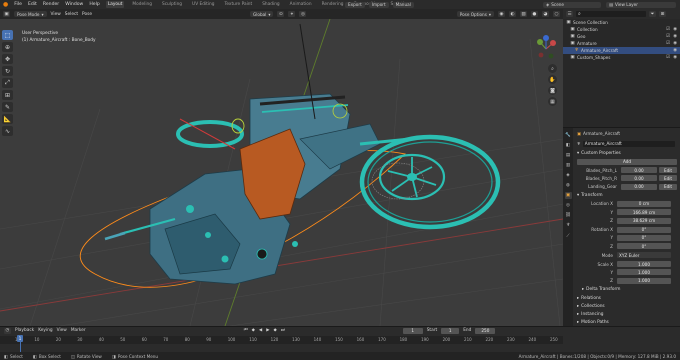  Describe the element at coordinates (627, 153) in the screenshot. I see `custom-properties-header: ▾ Custom Properties` at that location.